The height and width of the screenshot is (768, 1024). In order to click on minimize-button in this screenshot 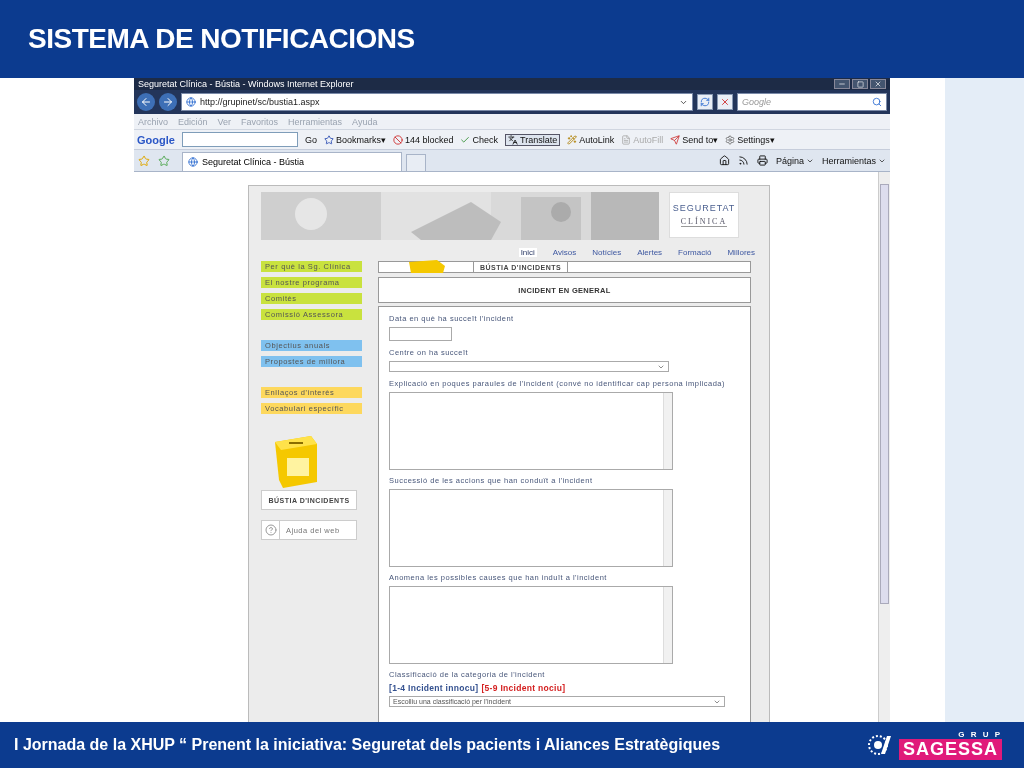, I will do `click(842, 84)`.